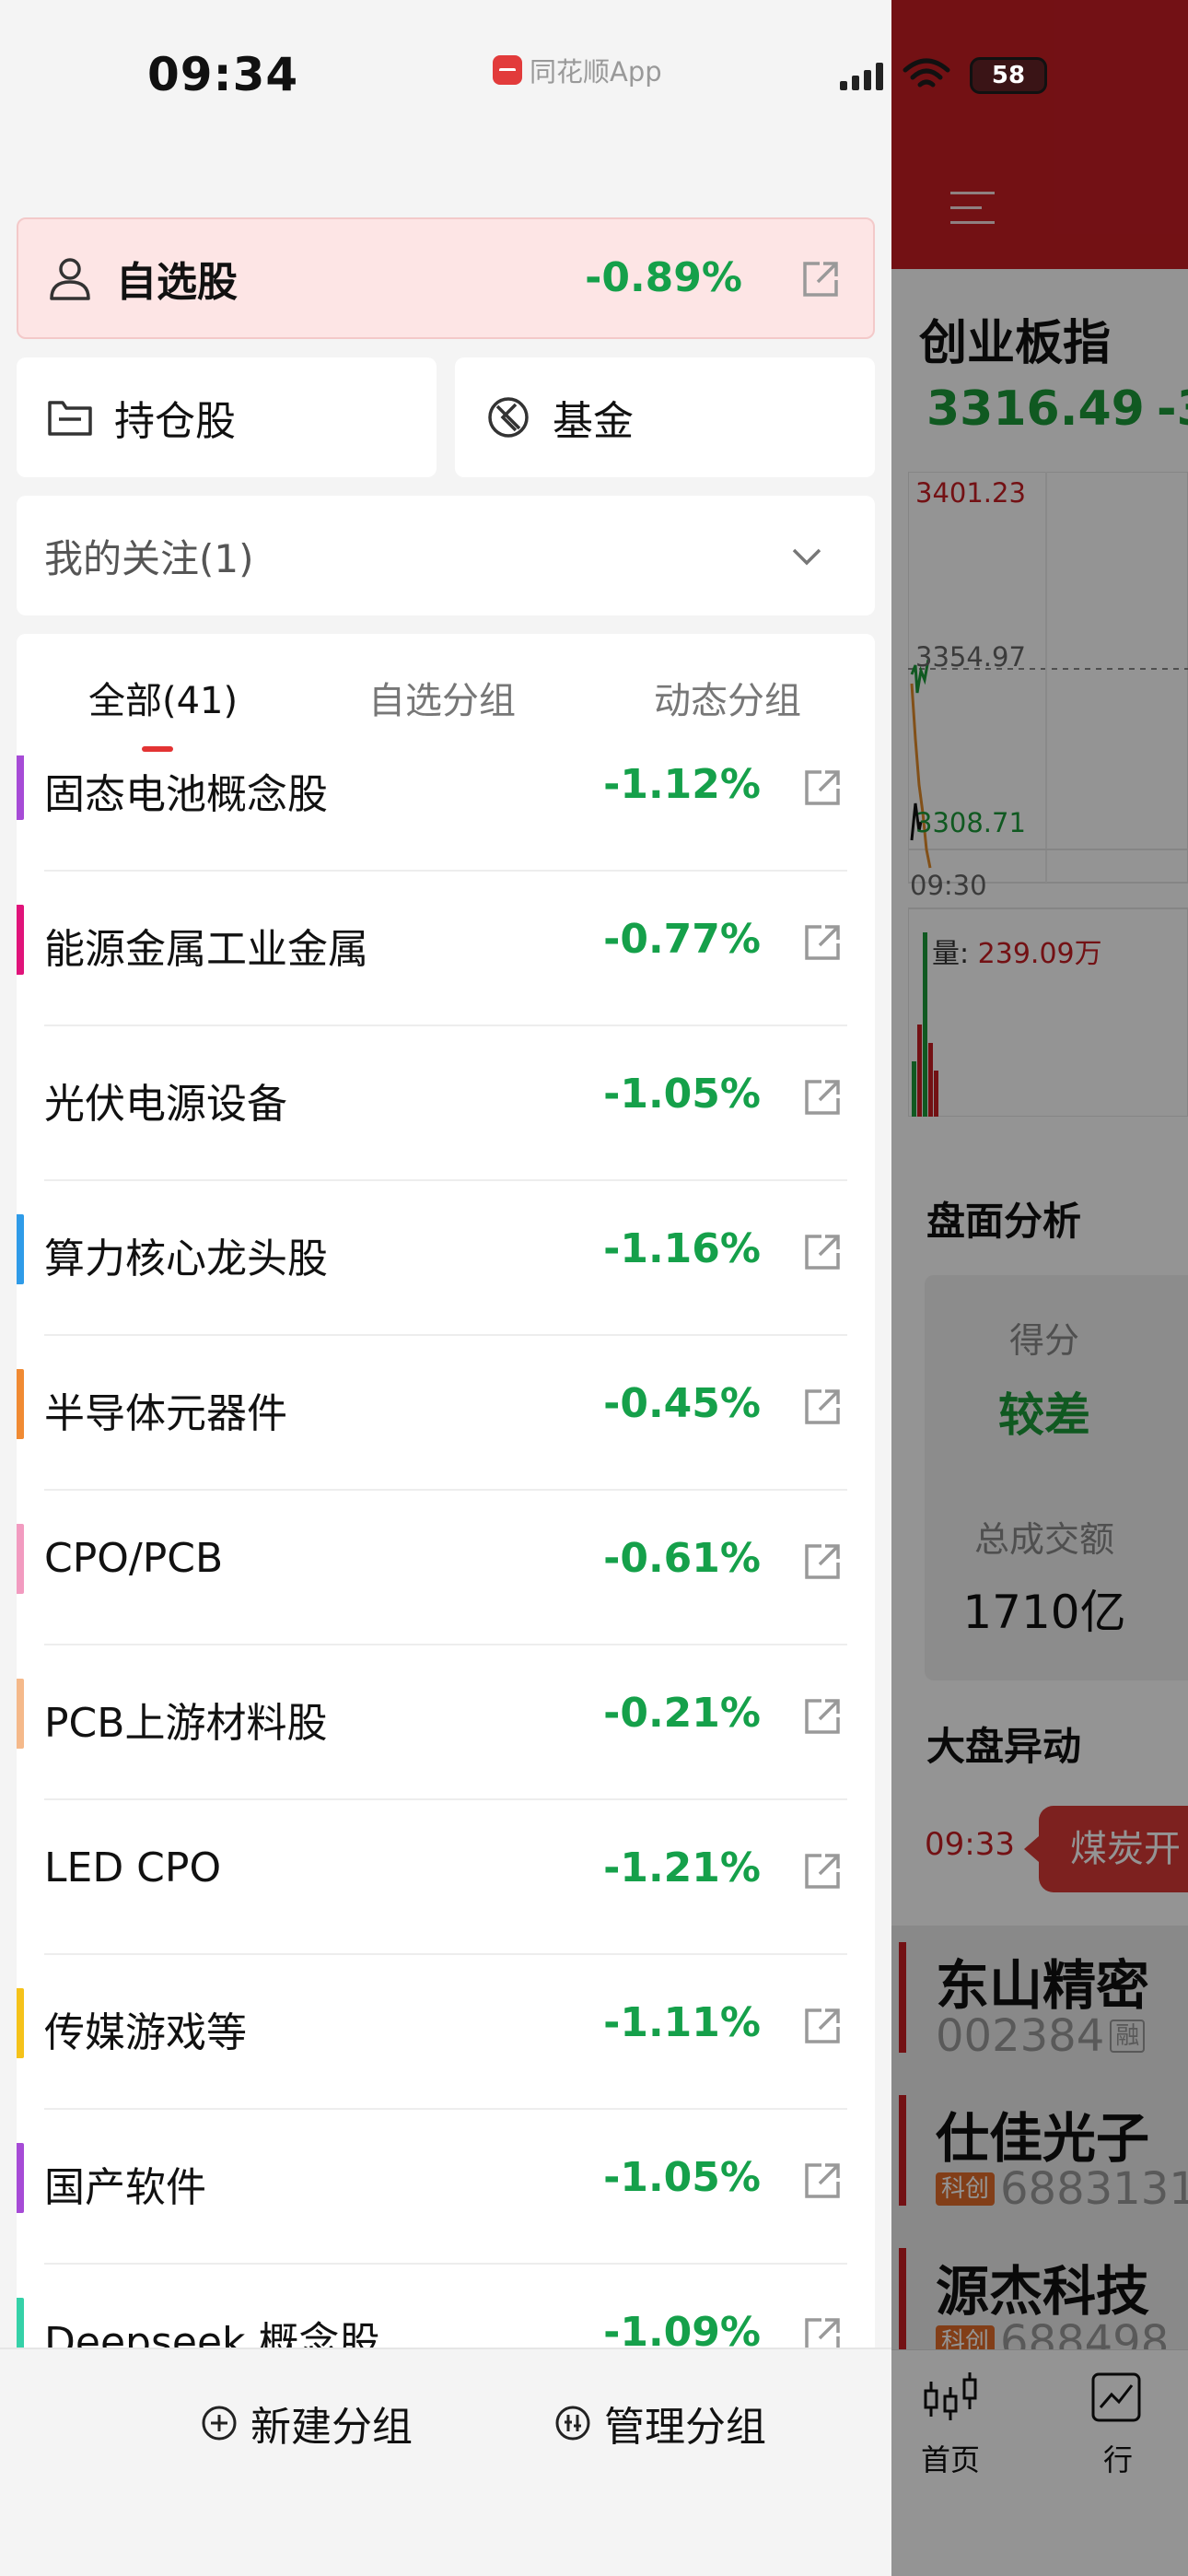  I want to click on watchlist-header: 自选股 -0.89%, so click(446, 278).